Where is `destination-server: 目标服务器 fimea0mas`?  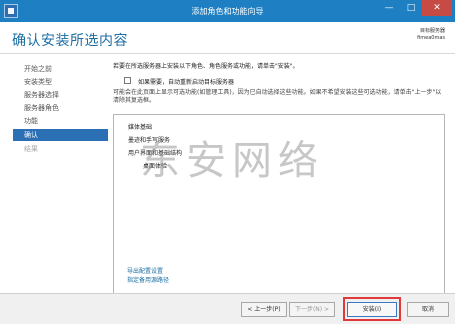 destination-server: 目标服务器 fimea0mas is located at coordinates (431, 35).